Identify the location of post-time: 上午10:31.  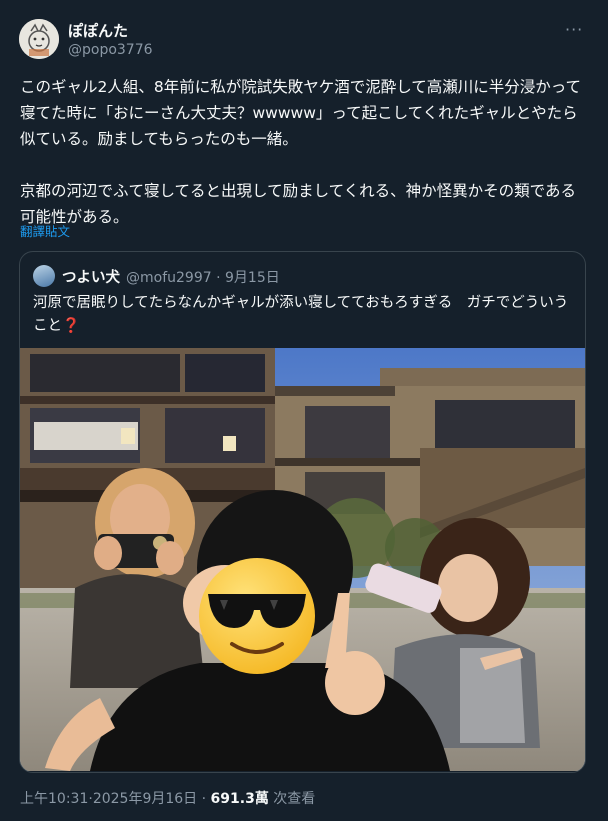
(54, 799).